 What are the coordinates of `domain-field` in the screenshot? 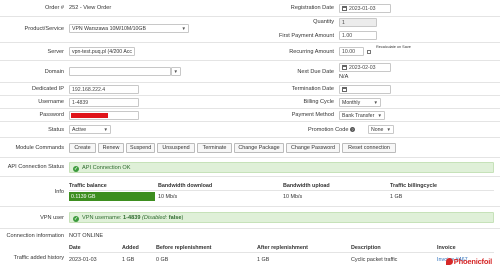 It's located at (120, 71).